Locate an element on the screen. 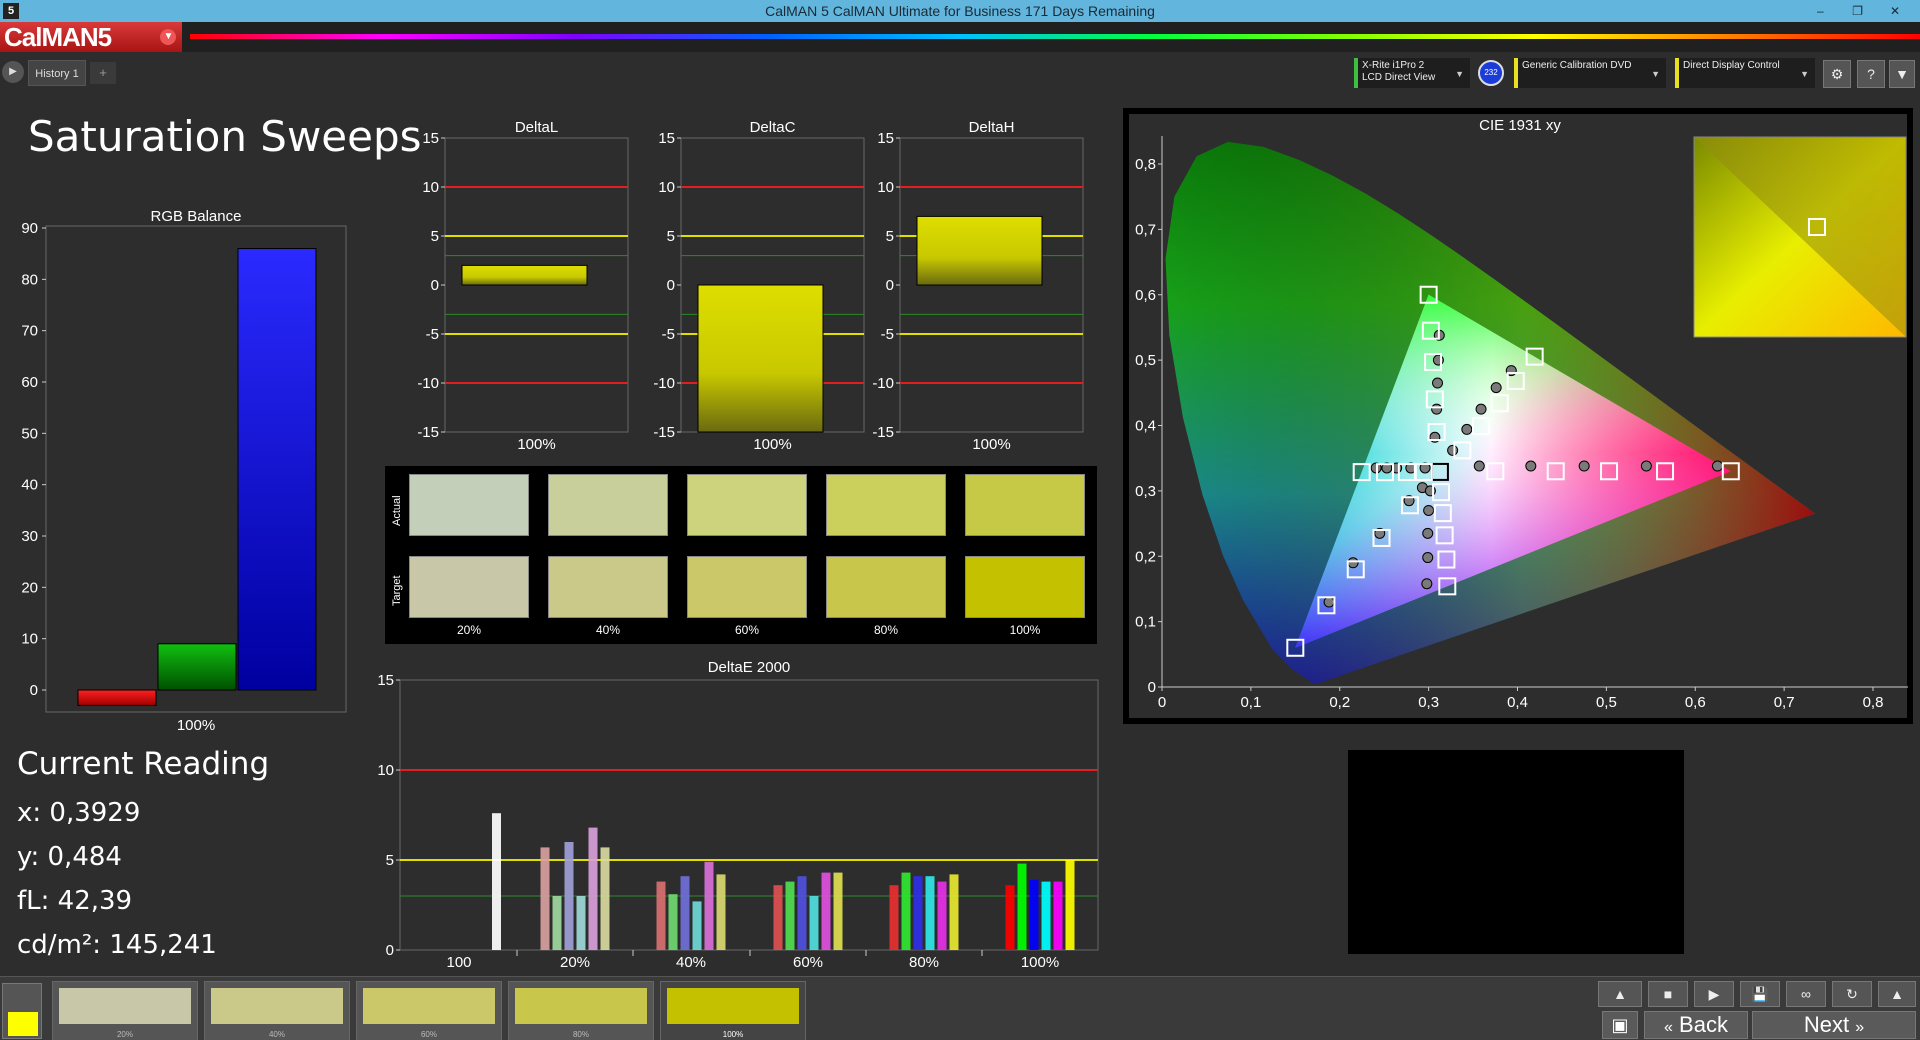  next-button: Next » is located at coordinates (1834, 1025).